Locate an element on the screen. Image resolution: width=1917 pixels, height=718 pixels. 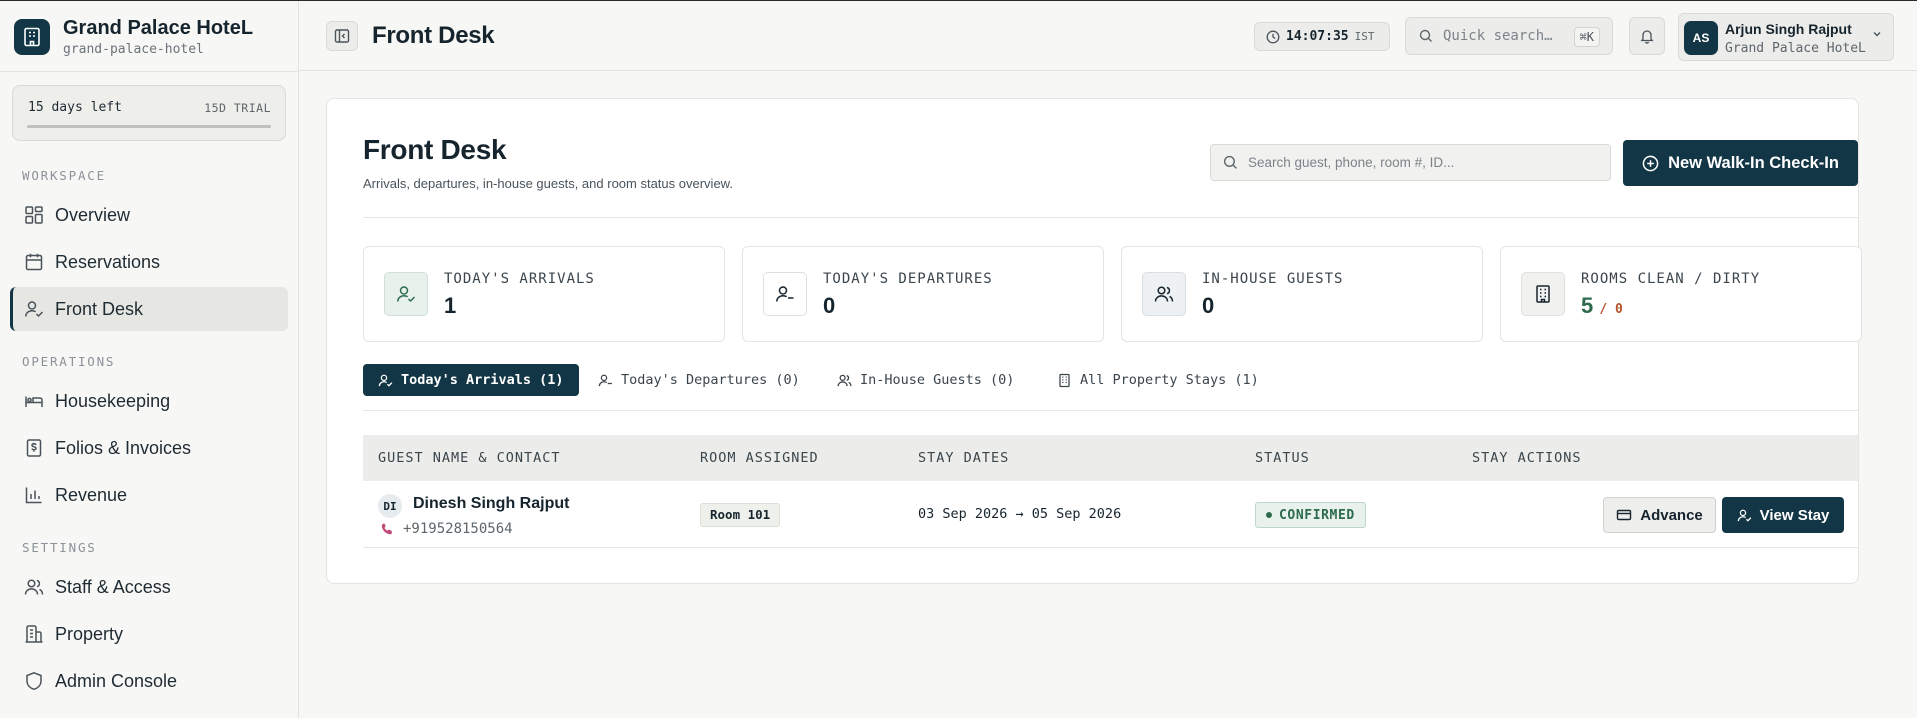
stat-value-clean-dirty: 5 / 0 is located at coordinates (1602, 306).